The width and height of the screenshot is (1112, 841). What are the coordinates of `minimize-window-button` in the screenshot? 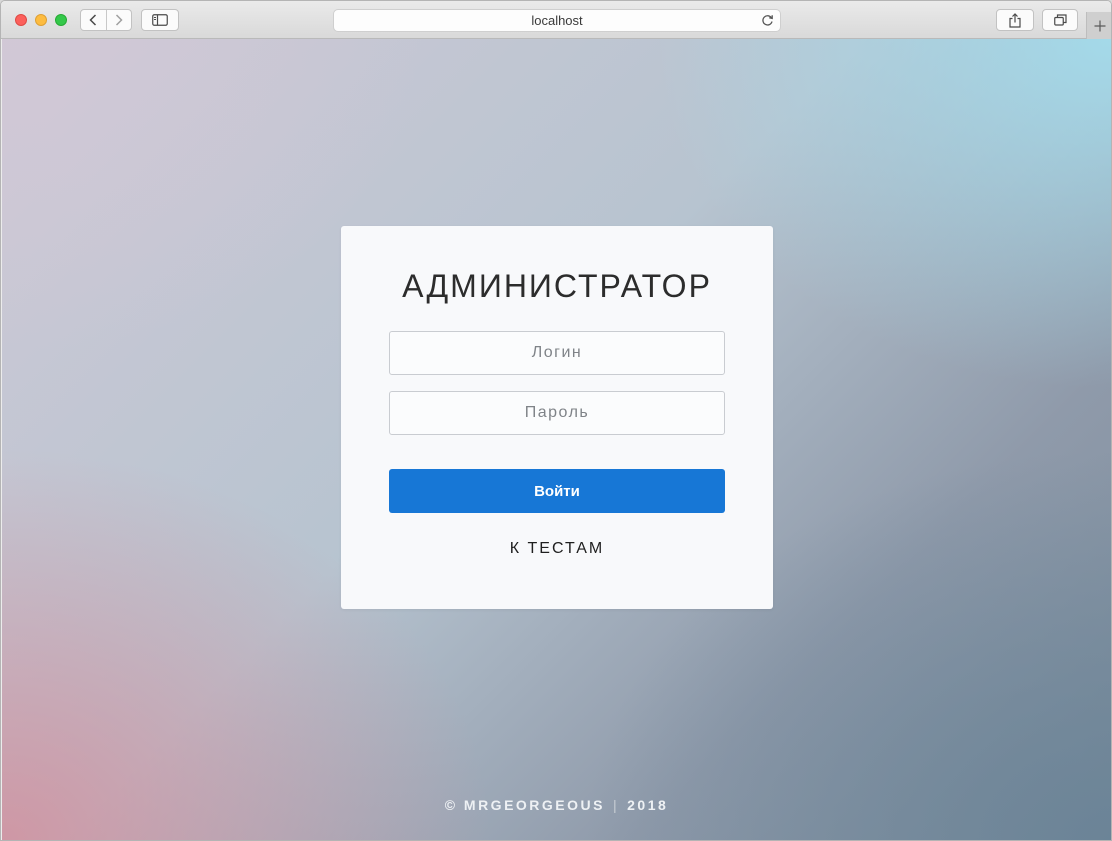 It's located at (41, 20).